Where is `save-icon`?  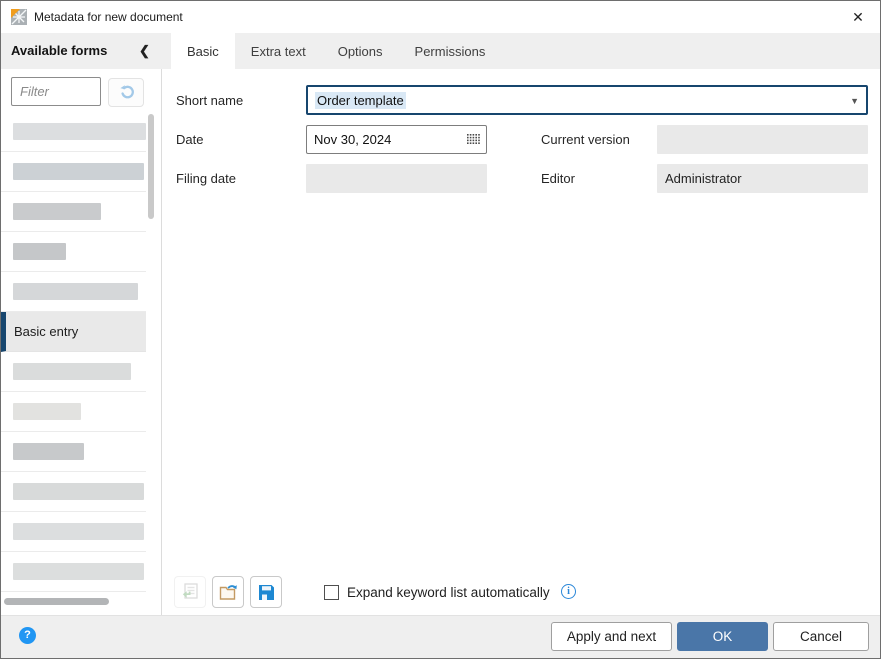 save-icon is located at coordinates (266, 592).